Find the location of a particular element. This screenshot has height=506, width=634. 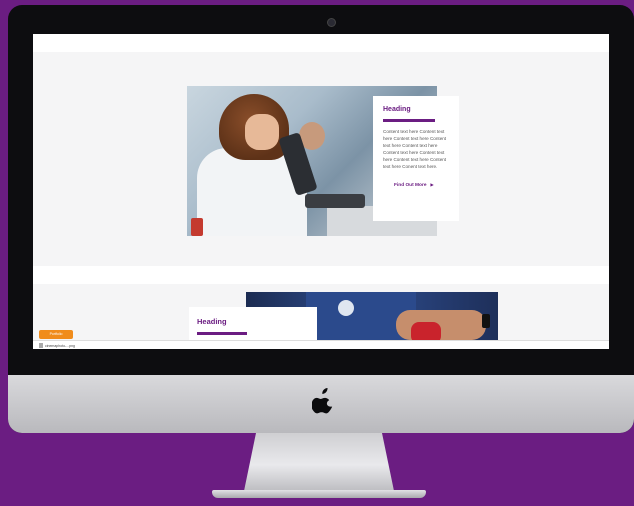

find-out-more-label: Find Out More is located at coordinates (410, 185).